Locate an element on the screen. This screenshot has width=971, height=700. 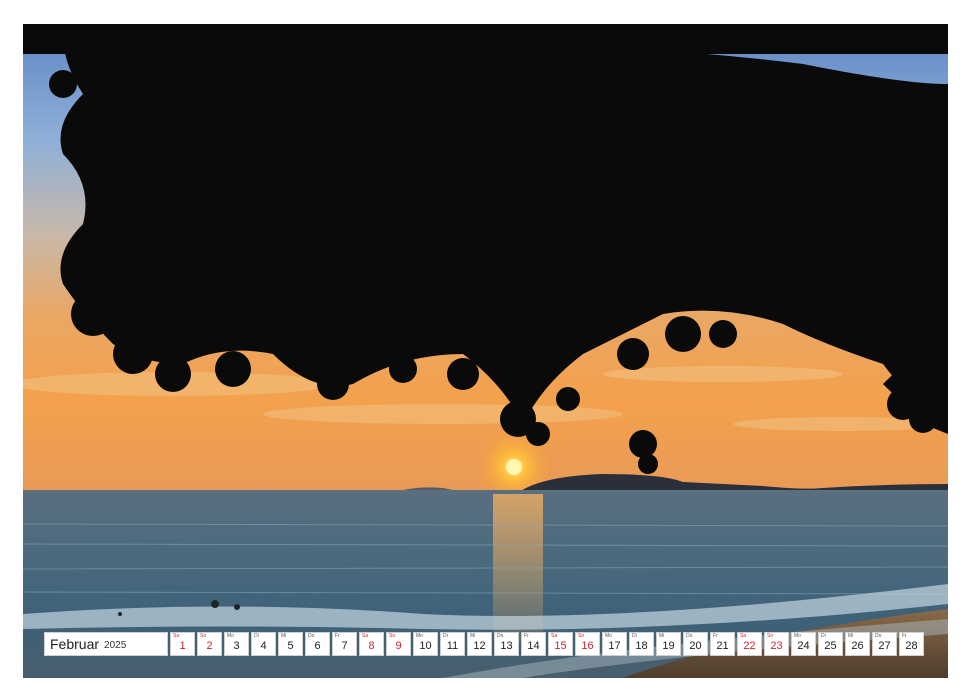
day-number: 20 is located at coordinates (695, 646).